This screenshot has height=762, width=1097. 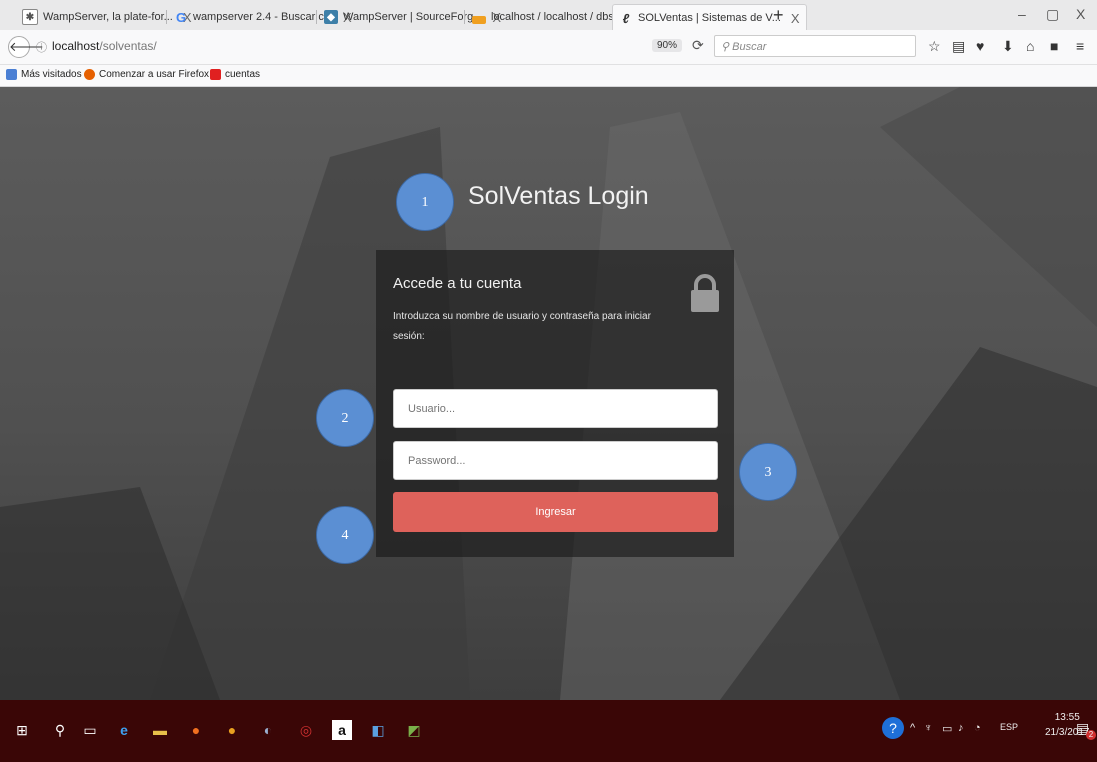 I want to click on sourceforge-icon: ◆, so click(x=331, y=17).